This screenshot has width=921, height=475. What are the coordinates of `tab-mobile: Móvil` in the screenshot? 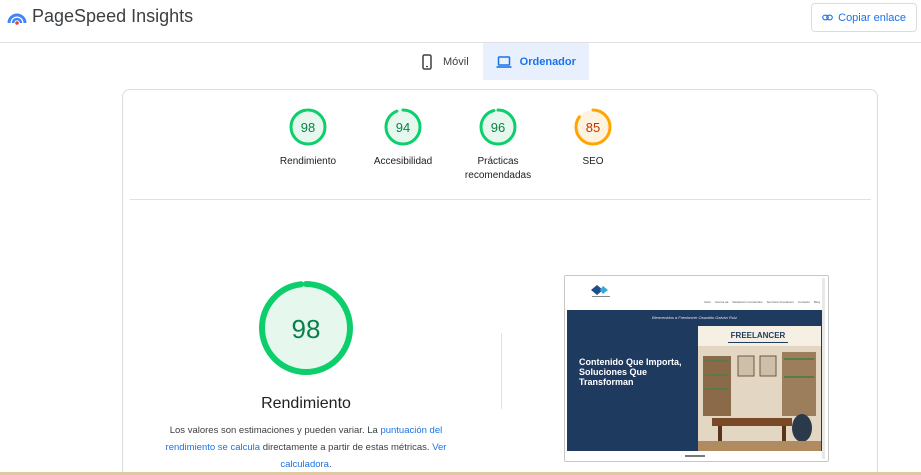 It's located at (444, 61).